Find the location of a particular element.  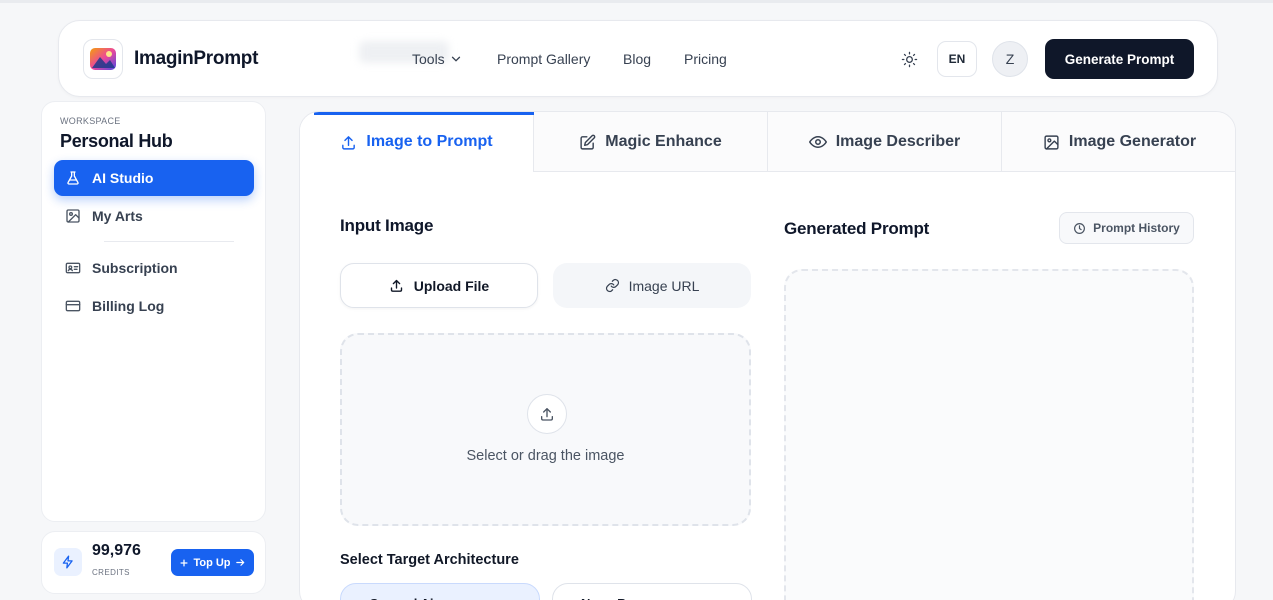

tab-magic-enhance: Magic Enhance is located at coordinates (651, 142).